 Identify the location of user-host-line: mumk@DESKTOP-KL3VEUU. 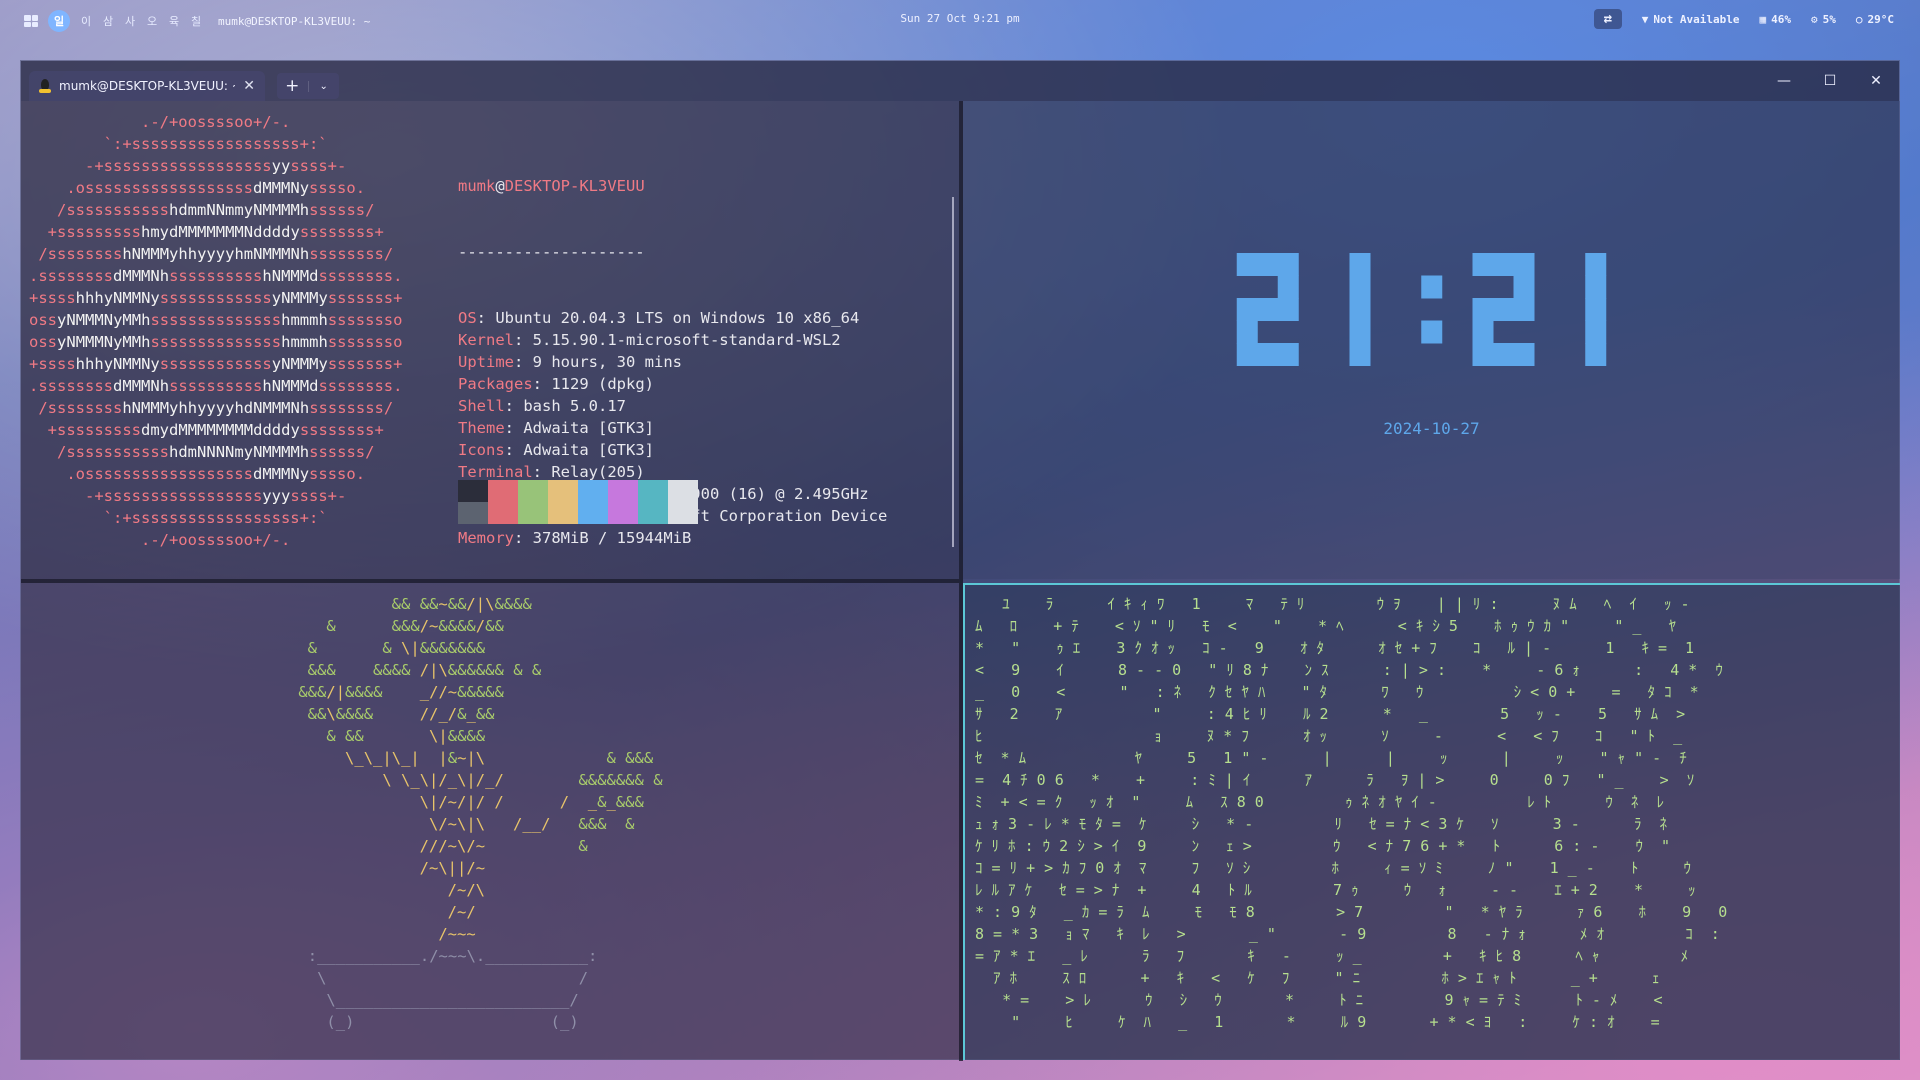
(672, 186).